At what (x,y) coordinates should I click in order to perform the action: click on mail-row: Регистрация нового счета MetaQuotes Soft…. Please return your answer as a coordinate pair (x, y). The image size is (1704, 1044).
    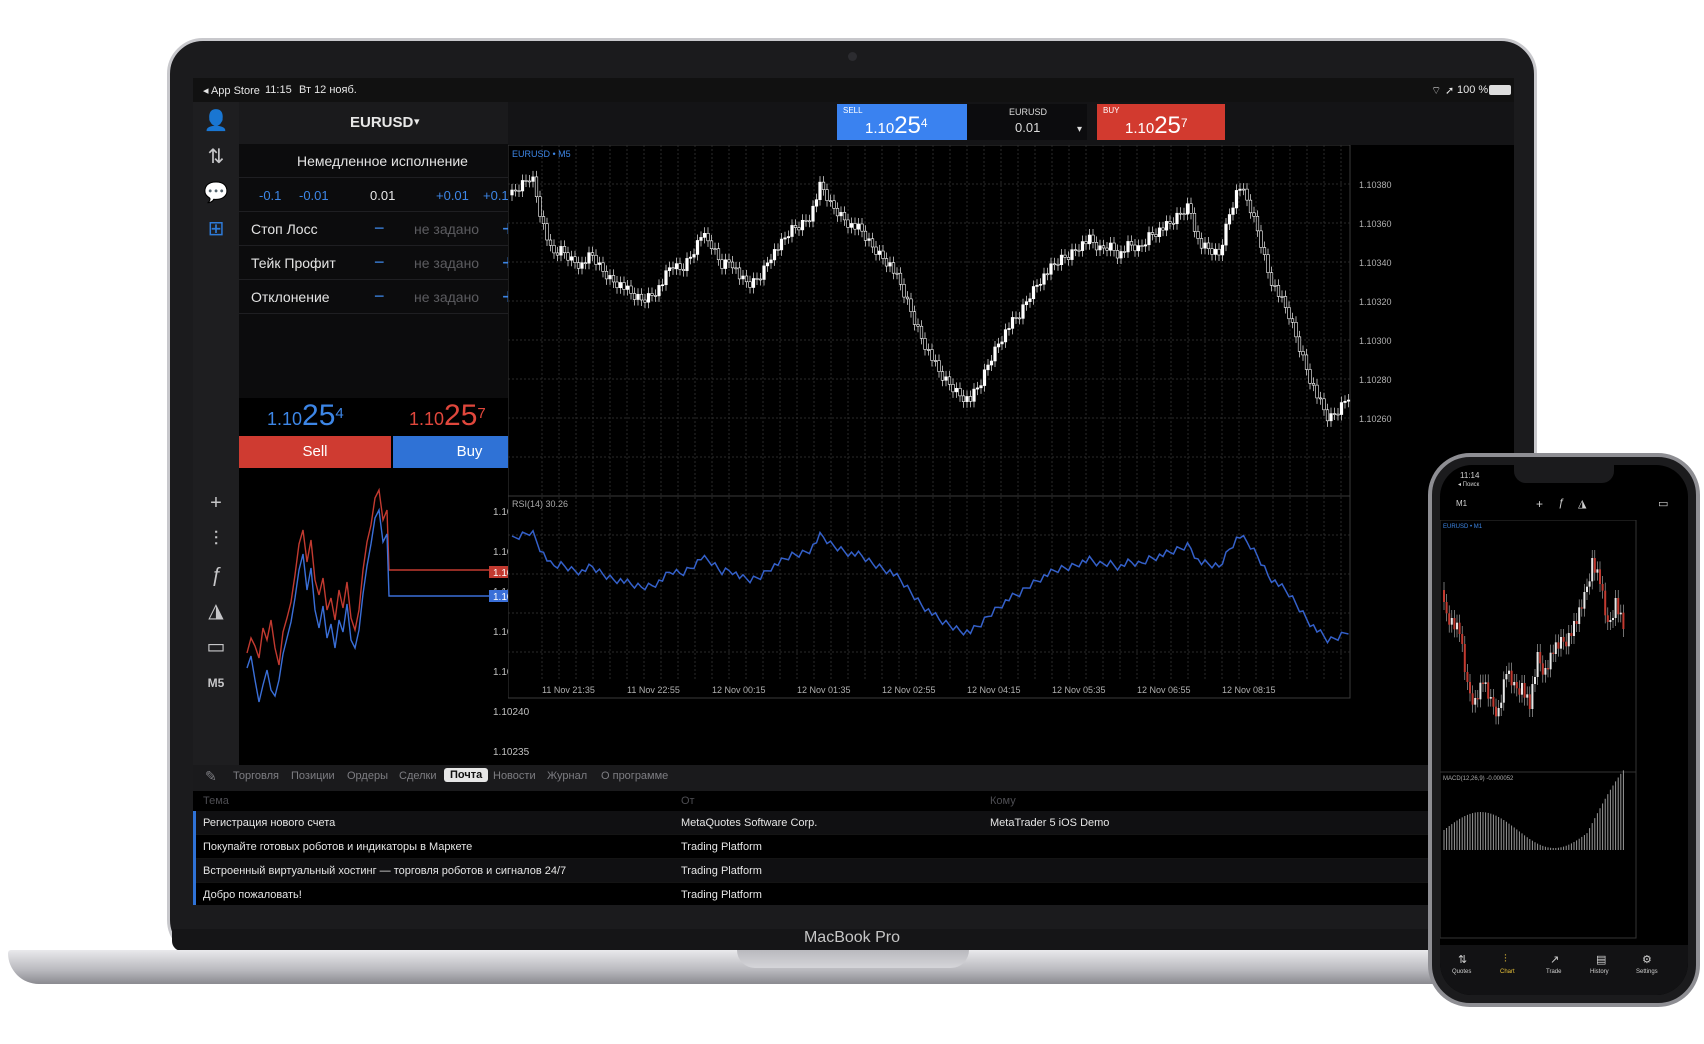
    Looking at the image, I should click on (853, 823).